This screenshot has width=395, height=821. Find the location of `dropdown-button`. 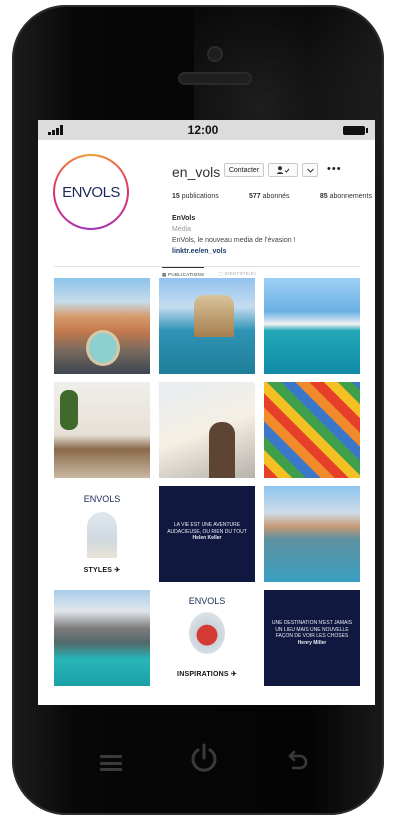

dropdown-button is located at coordinates (310, 170).